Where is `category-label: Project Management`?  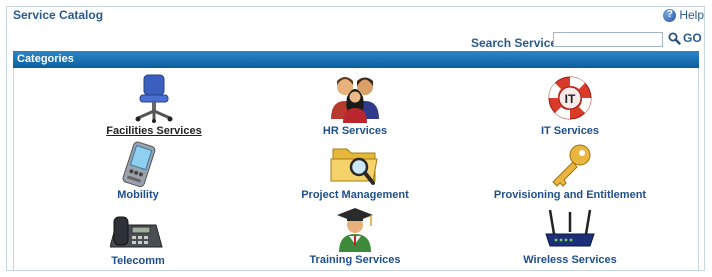
category-label: Project Management is located at coordinates (355, 195).